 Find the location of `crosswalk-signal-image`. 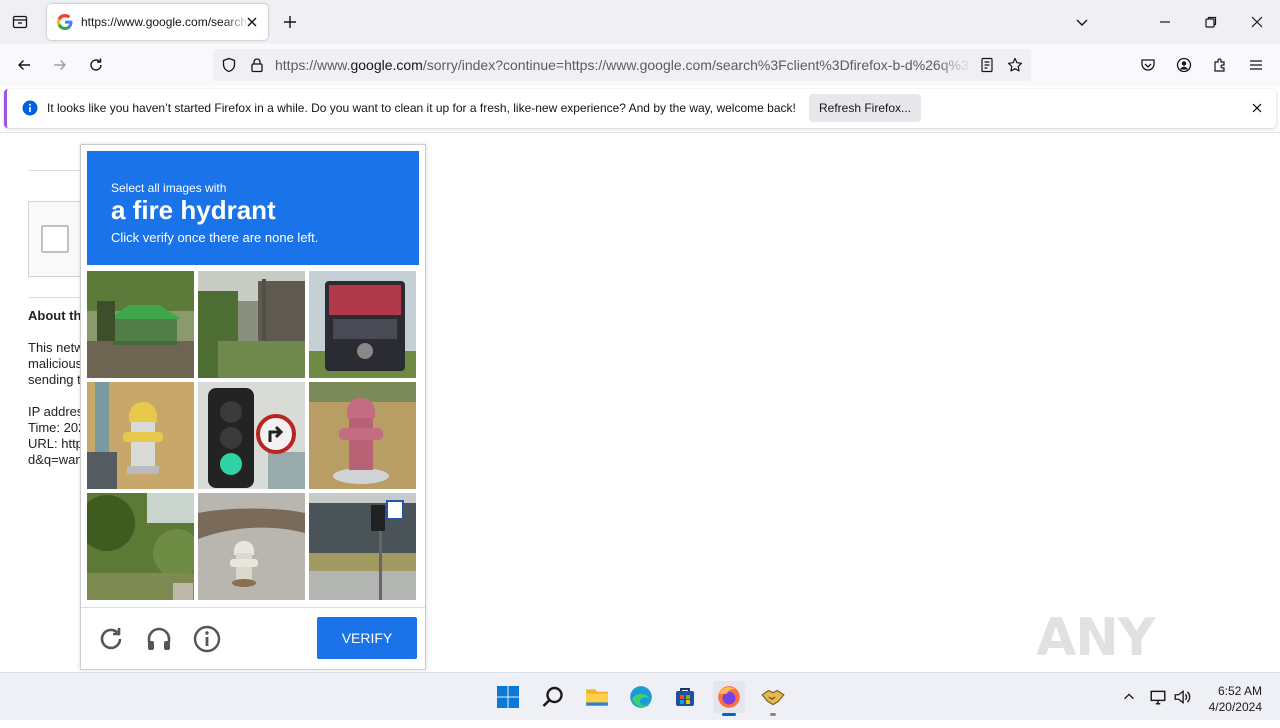

crosswalk-signal-image is located at coordinates (362, 546).